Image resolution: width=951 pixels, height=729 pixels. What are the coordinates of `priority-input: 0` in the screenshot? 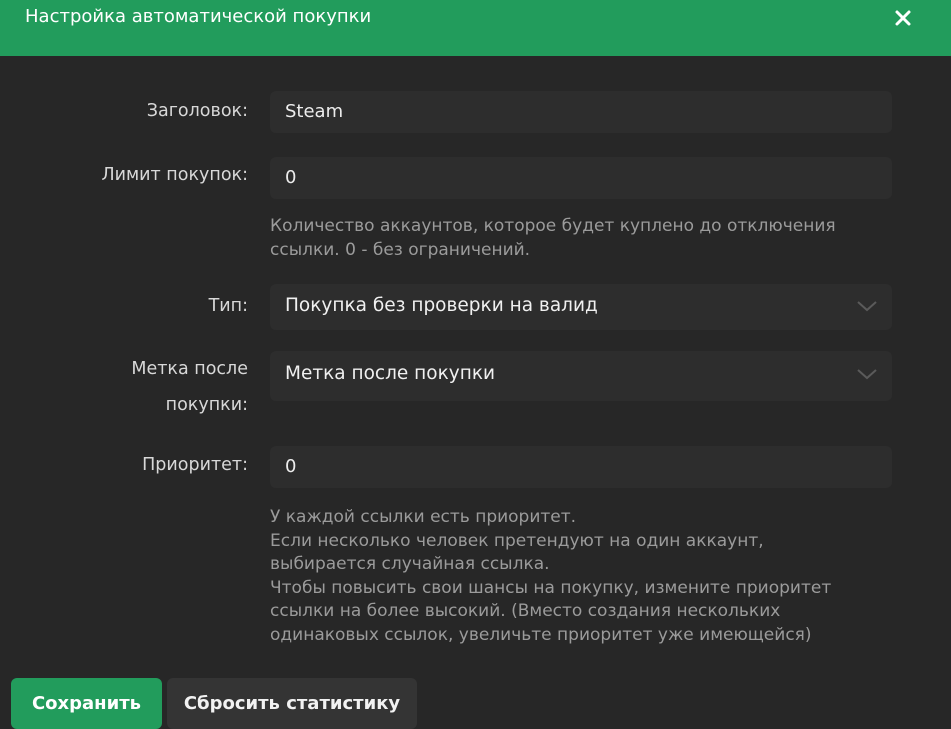 It's located at (581, 467).